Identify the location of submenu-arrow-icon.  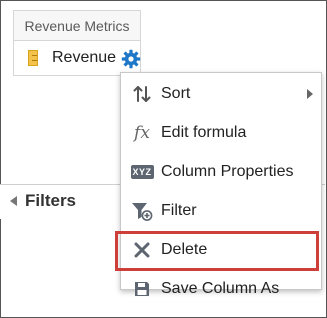
(310, 94).